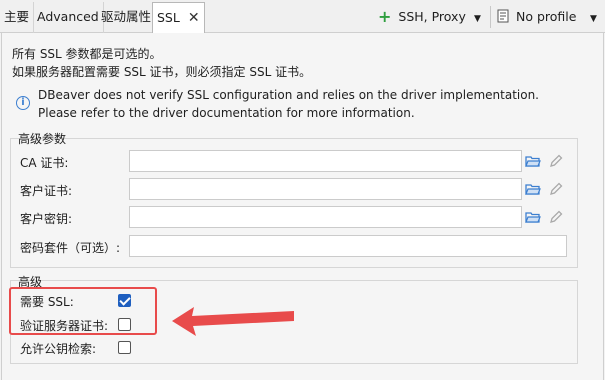 This screenshot has height=380, width=605. What do you see at coordinates (546, 16) in the screenshot?
I see `profile-label: No profile` at bounding box center [546, 16].